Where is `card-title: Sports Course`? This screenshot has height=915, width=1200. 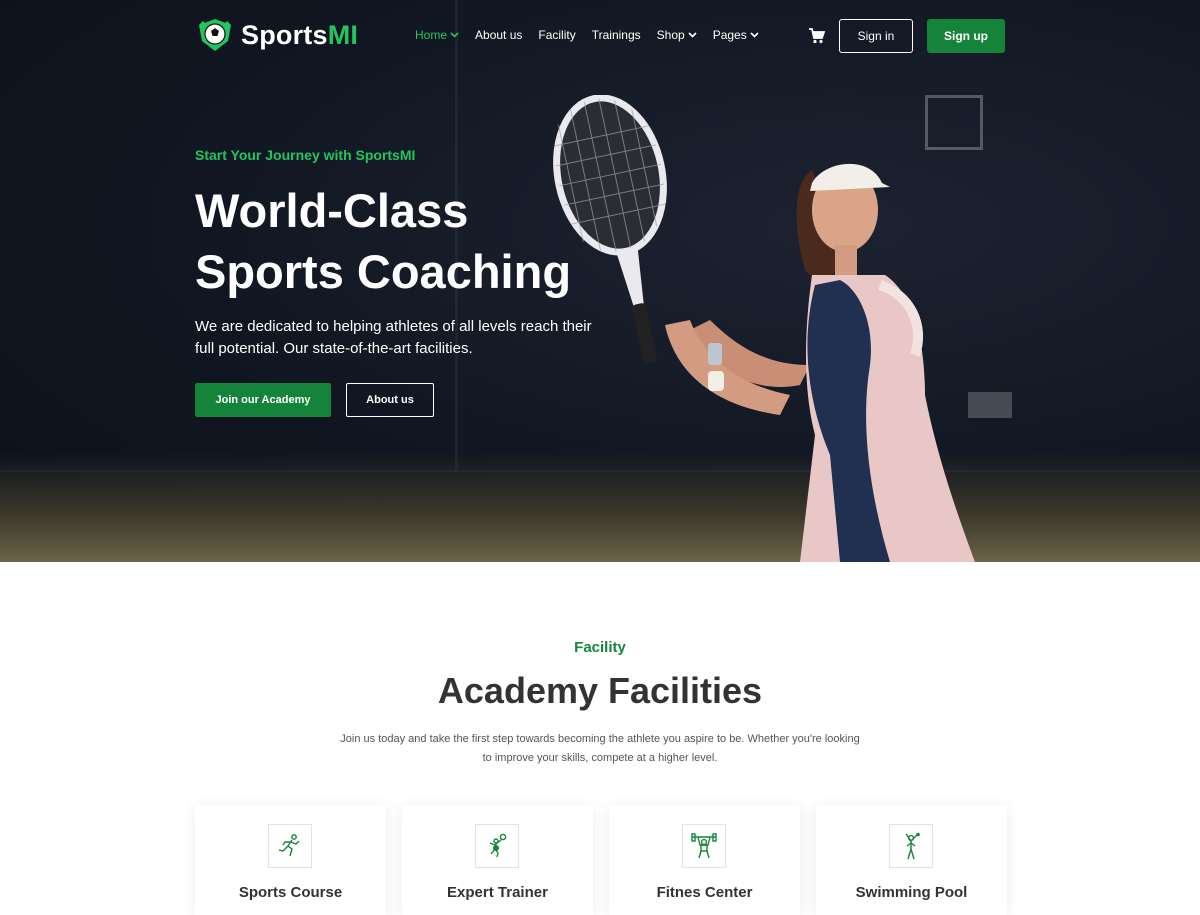
card-title: Sports Course is located at coordinates (290, 892).